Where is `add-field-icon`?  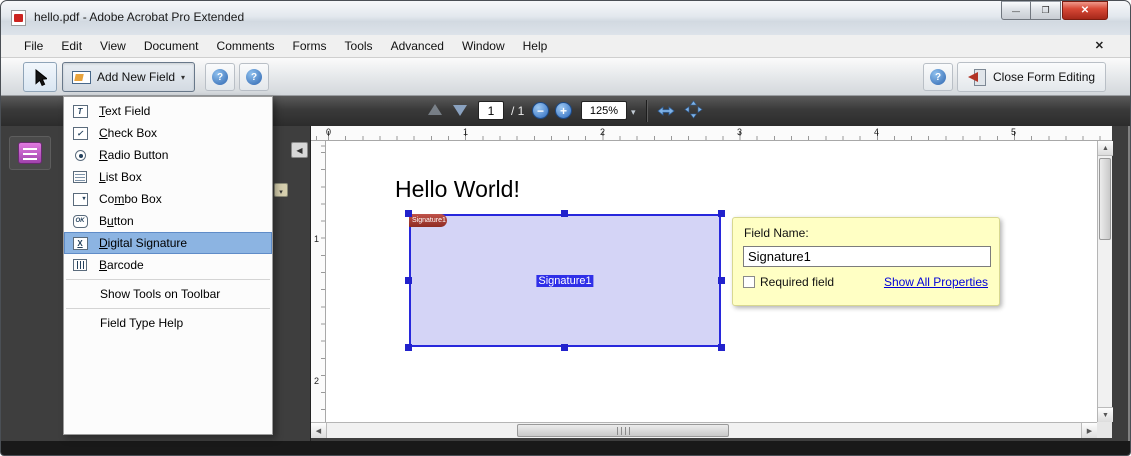
add-field-icon is located at coordinates (81, 77).